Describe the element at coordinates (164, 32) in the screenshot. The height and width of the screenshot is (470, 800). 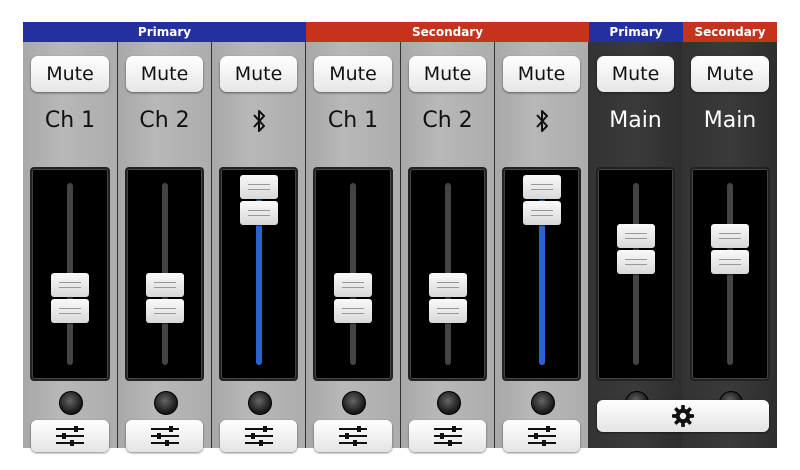
I see `group-header-primary: Primary` at that location.